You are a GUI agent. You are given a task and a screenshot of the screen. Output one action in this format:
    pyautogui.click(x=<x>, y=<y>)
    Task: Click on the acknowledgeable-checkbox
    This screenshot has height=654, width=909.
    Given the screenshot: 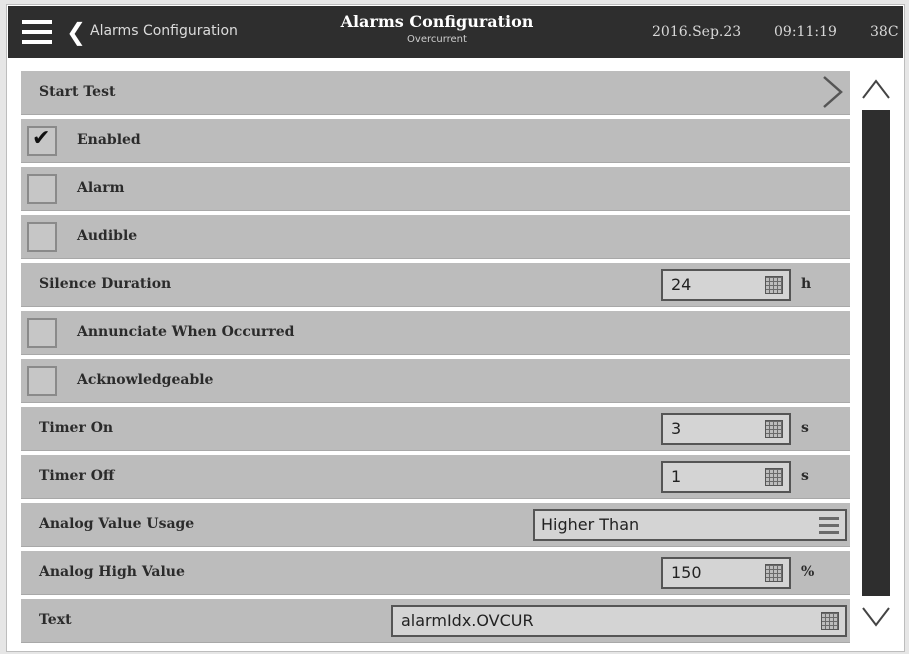 What is the action you would take?
    pyautogui.click(x=42, y=381)
    